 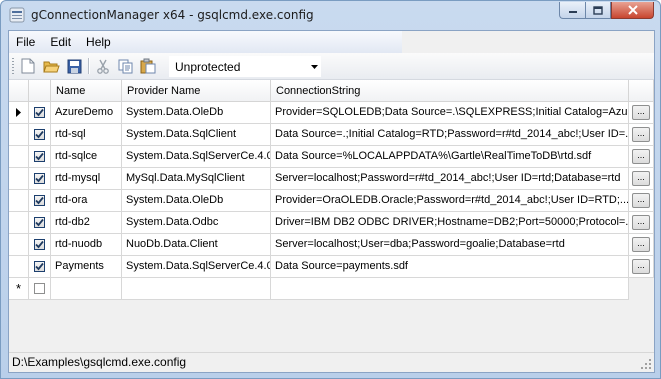 What do you see at coordinates (450, 289) in the screenshot?
I see `connection-string-cell` at bounding box center [450, 289].